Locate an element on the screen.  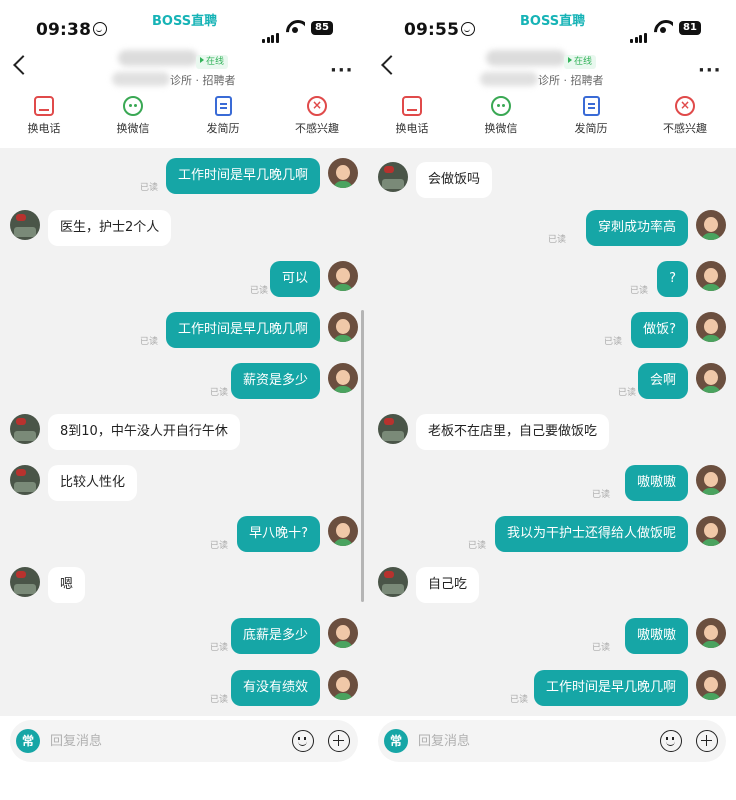
message-bubble-sent: 我以为干护士还得给人做饭呢 is located at coordinates (591, 534).